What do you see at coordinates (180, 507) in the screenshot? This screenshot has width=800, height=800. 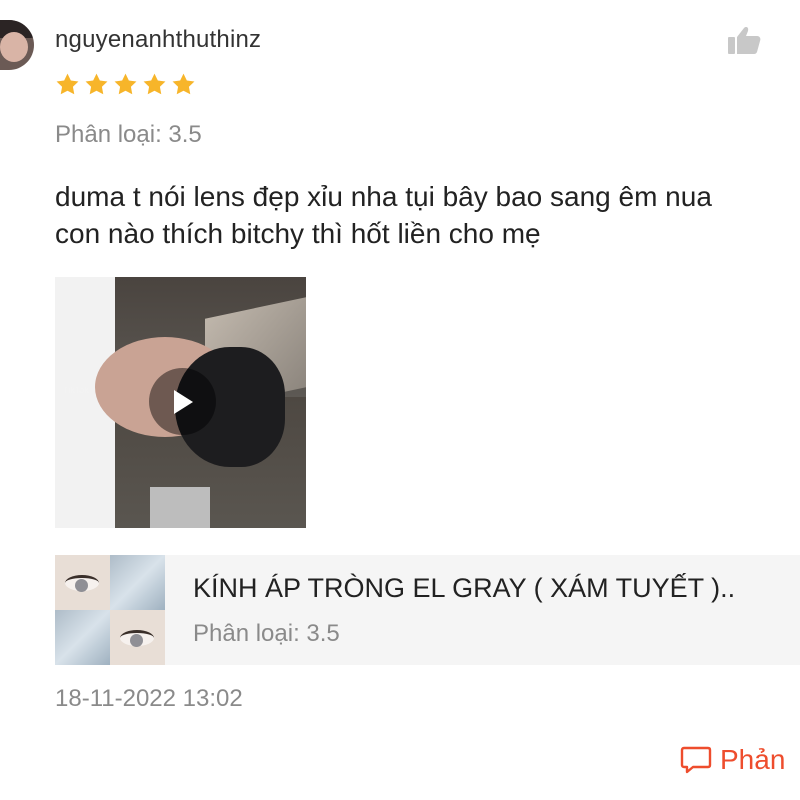 I see `video-object` at bounding box center [180, 507].